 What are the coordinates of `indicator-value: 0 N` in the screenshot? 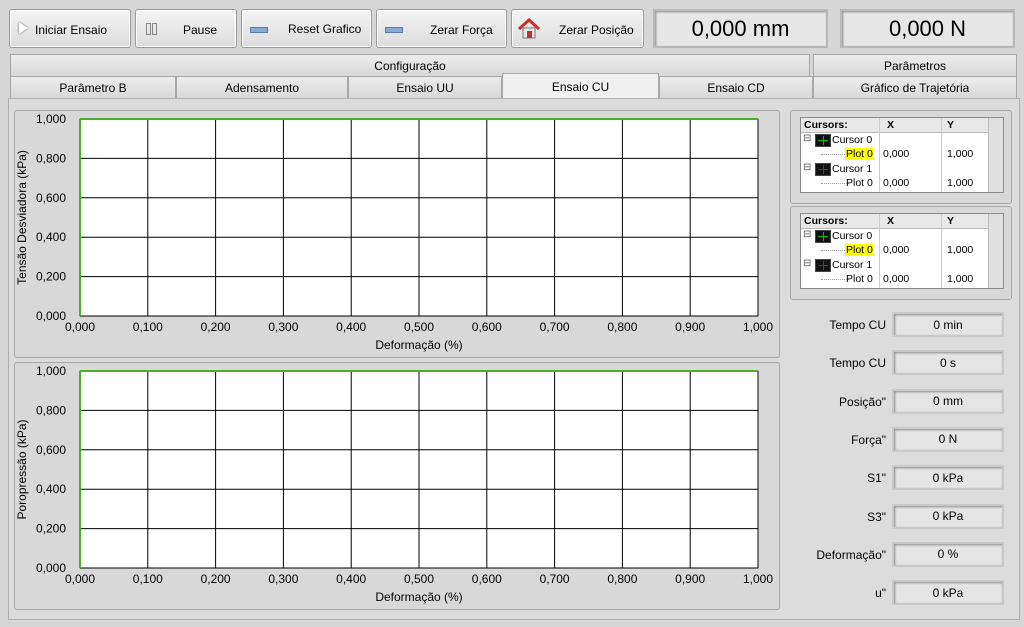 It's located at (948, 439).